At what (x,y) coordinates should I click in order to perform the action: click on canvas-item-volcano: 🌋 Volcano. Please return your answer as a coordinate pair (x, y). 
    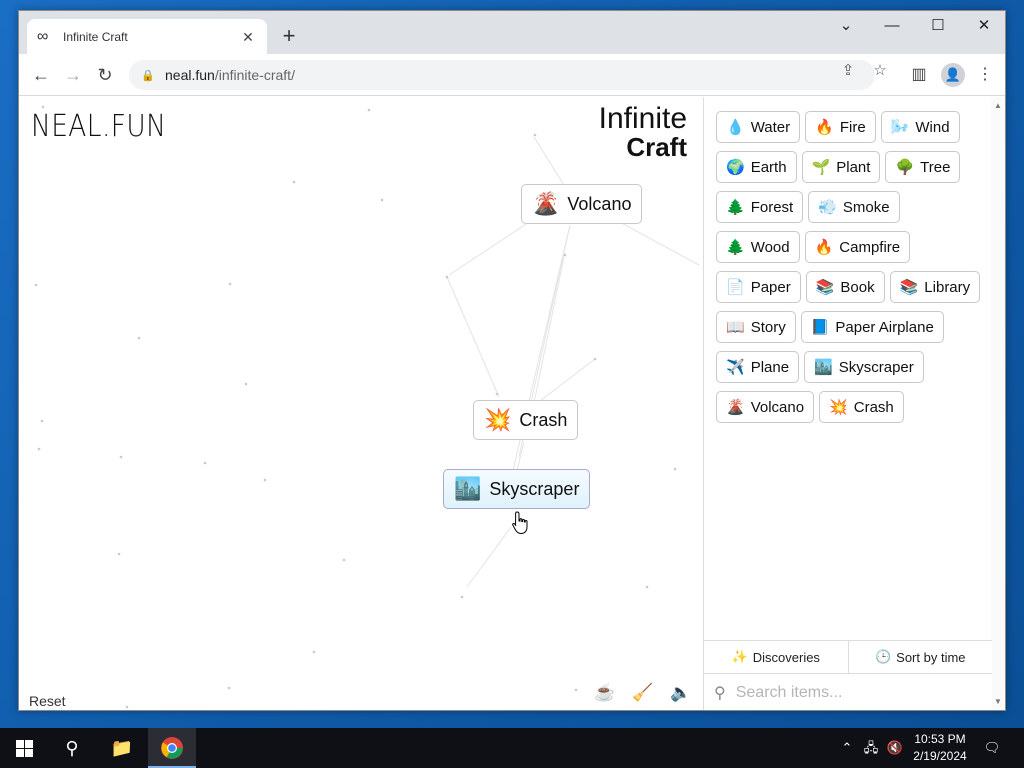
    Looking at the image, I should click on (582, 204).